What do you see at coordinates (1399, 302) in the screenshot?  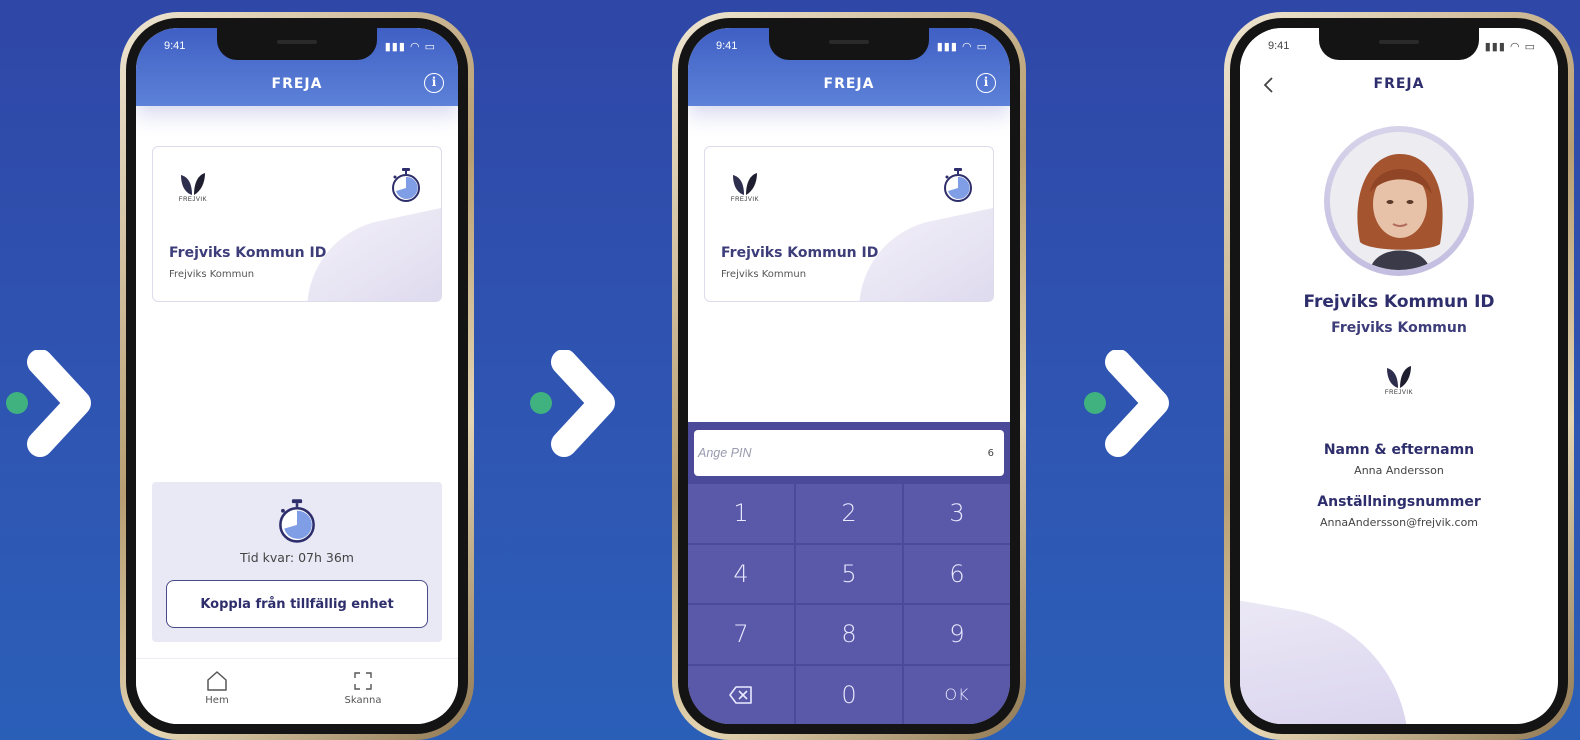 I see `profile-id-name: Frejviks Kommun ID` at bounding box center [1399, 302].